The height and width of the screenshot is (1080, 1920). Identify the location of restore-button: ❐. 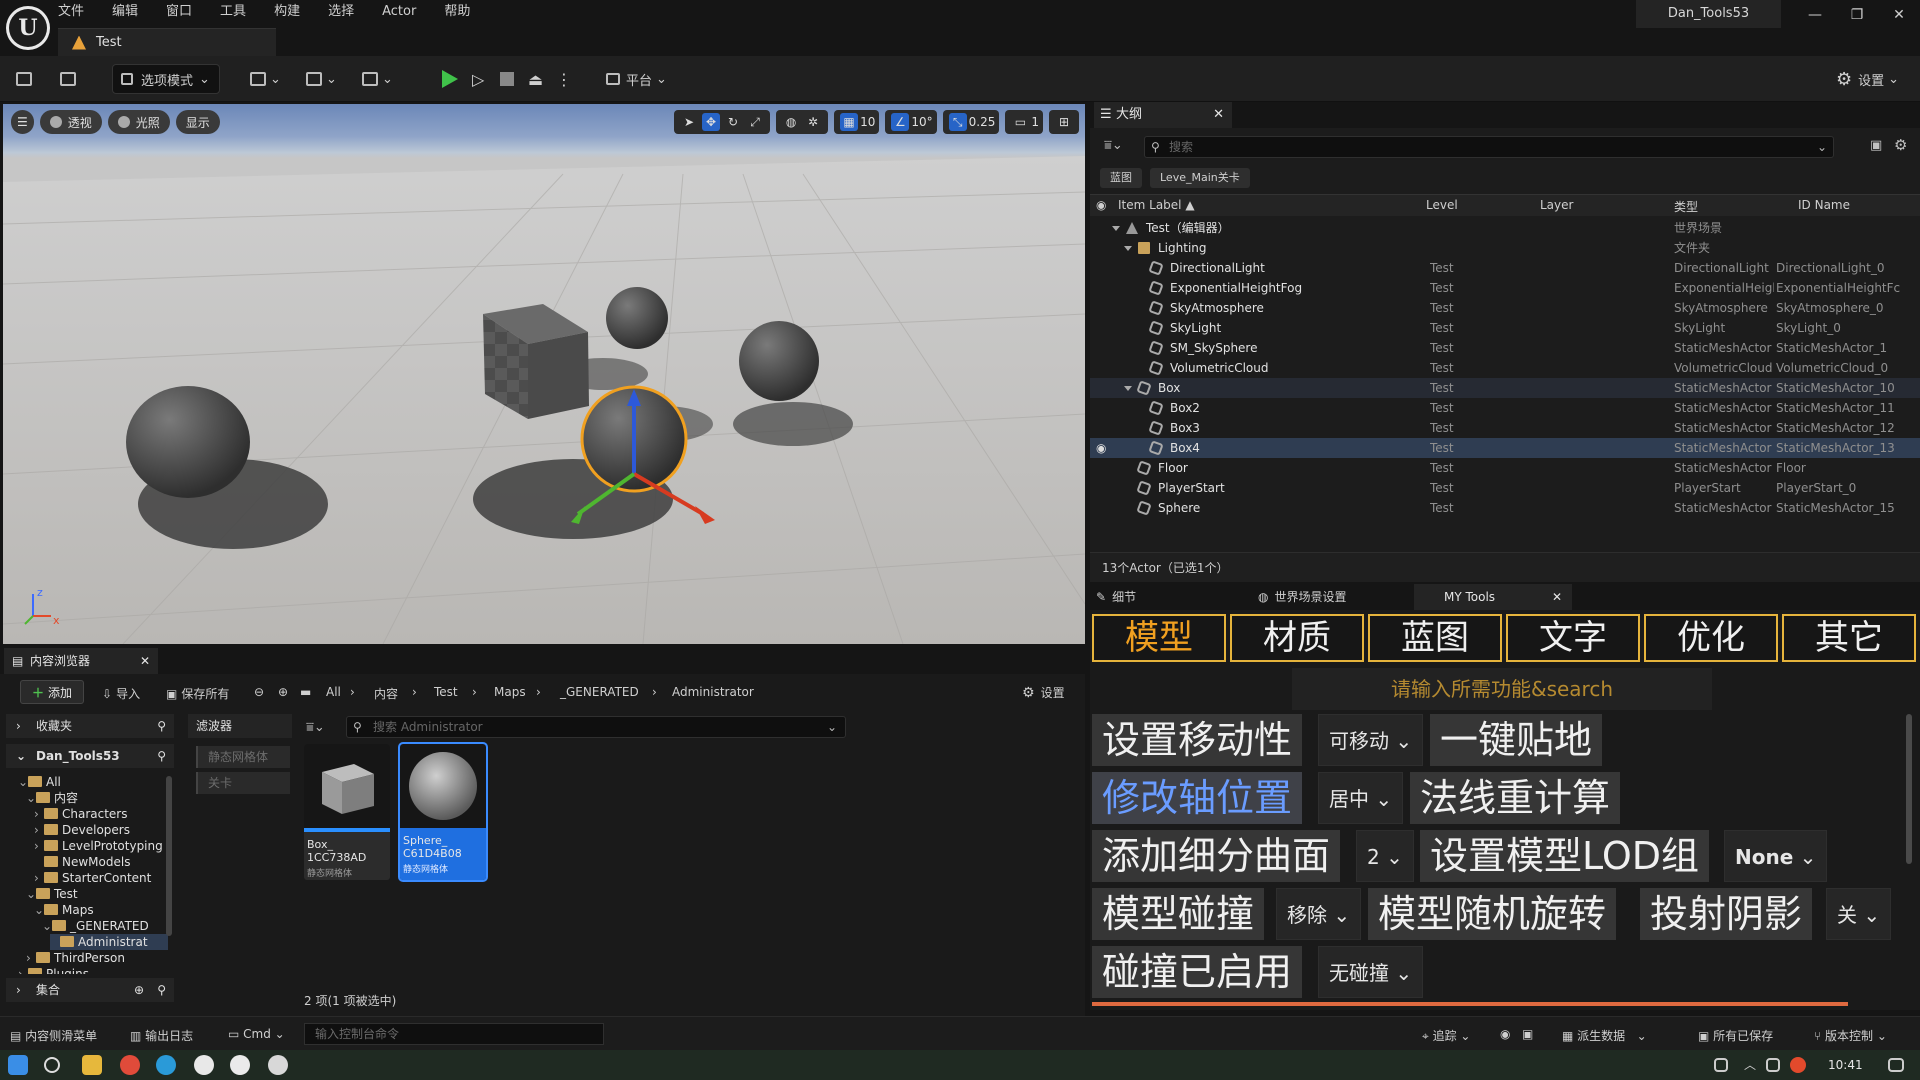
(1857, 15).